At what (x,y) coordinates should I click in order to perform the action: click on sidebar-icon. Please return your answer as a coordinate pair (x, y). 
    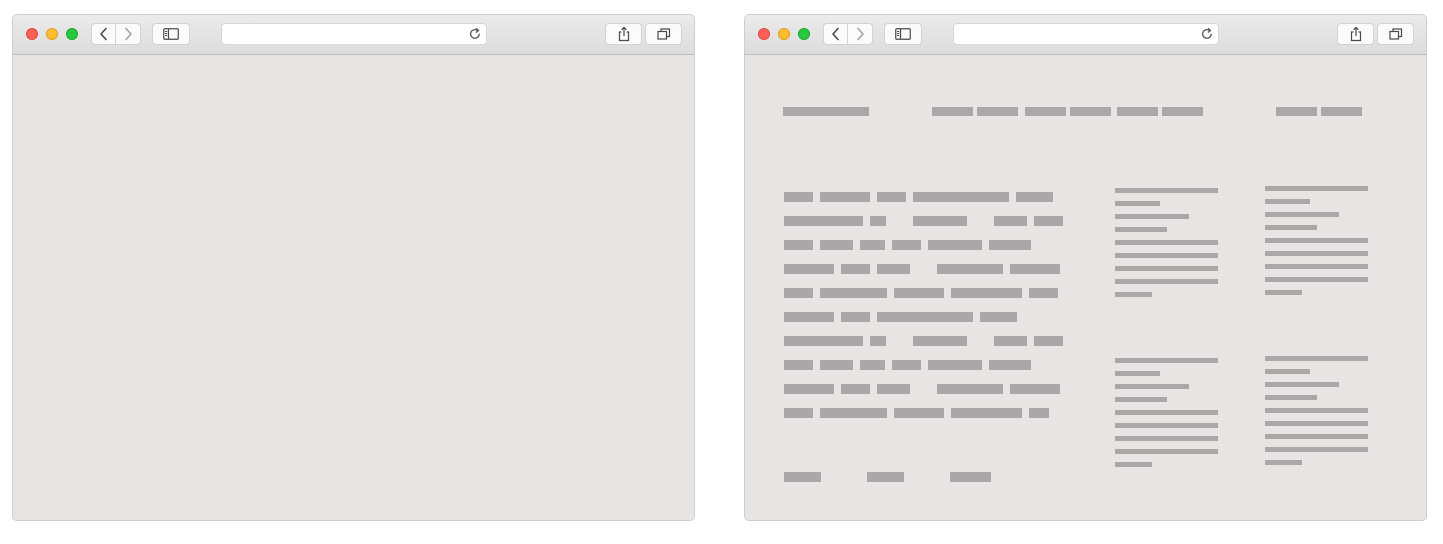
    Looking at the image, I should click on (171, 34).